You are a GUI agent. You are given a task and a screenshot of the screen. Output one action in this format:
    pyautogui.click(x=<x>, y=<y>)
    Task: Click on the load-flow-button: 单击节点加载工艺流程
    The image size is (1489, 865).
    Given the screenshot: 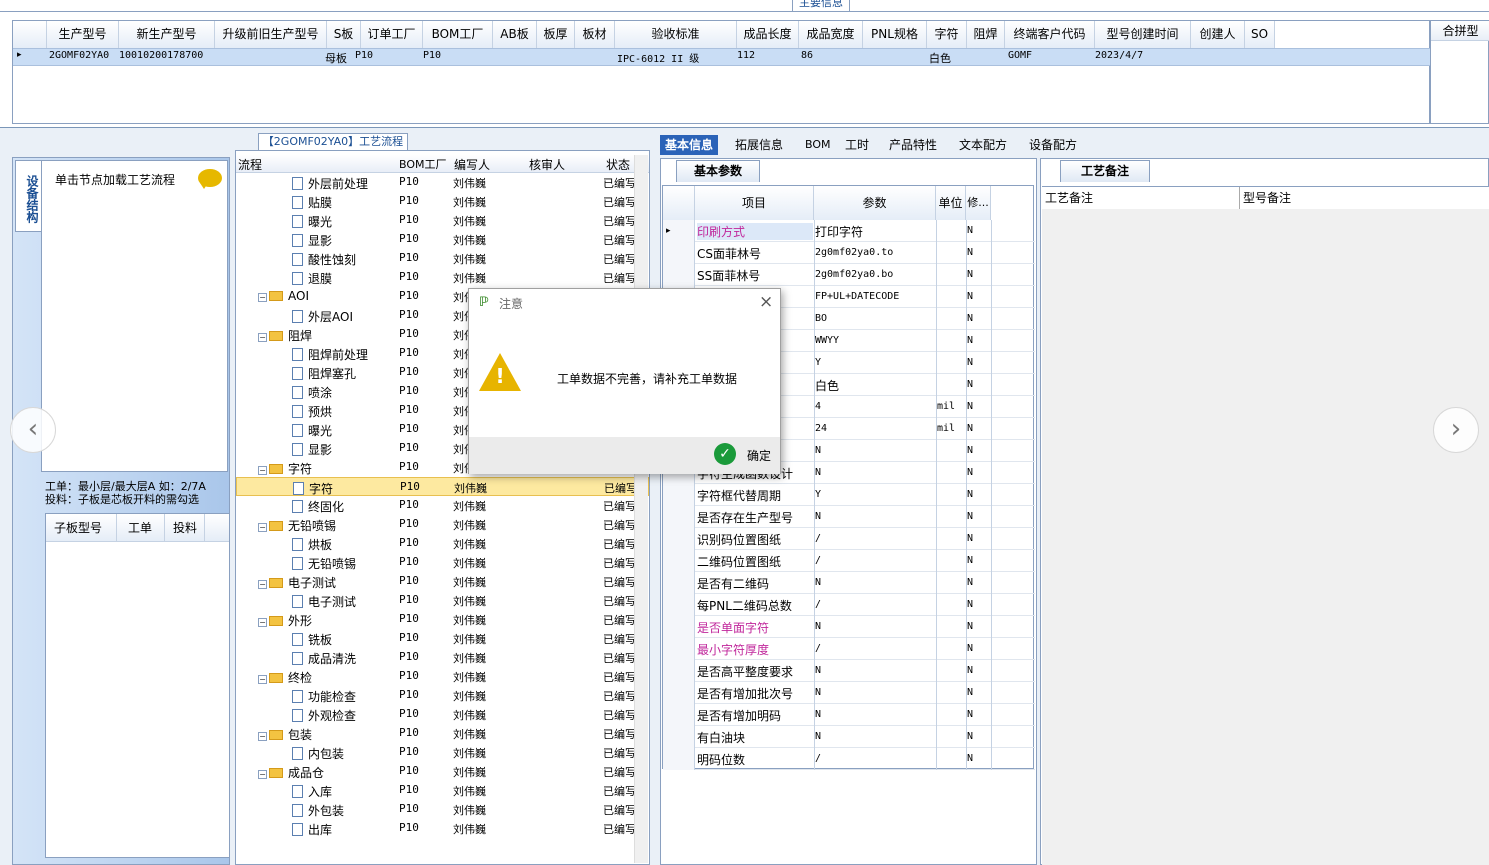 What is the action you would take?
    pyautogui.click(x=134, y=179)
    